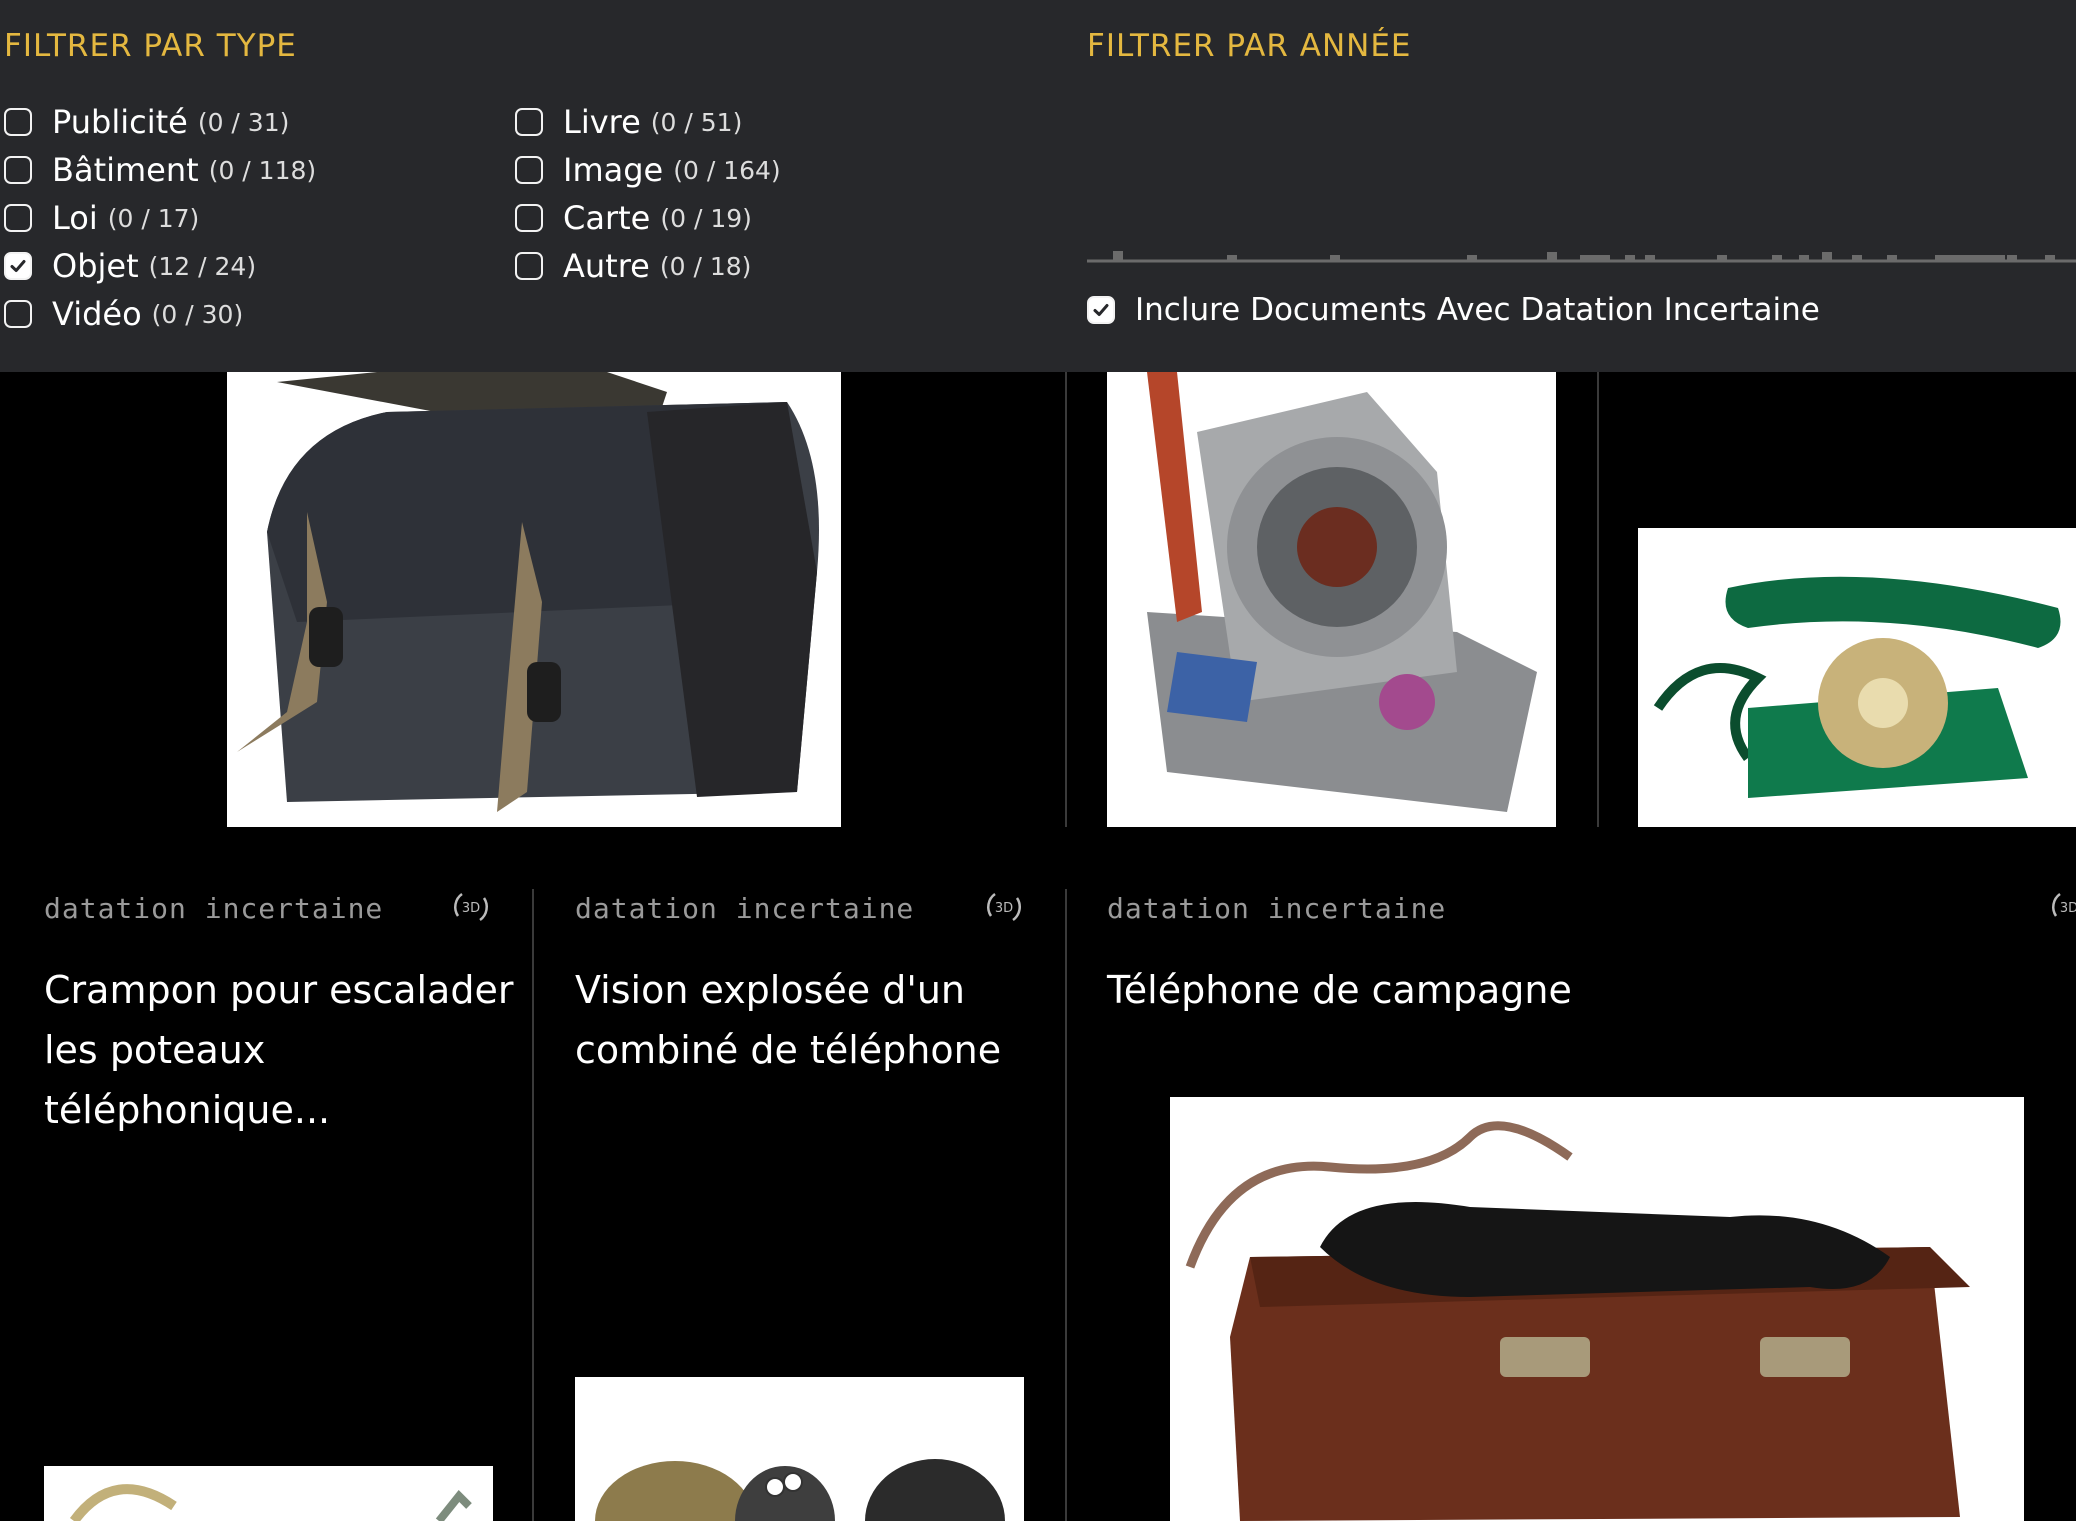 This screenshot has width=2076, height=1521. I want to click on satchel-image, so click(534, 599).